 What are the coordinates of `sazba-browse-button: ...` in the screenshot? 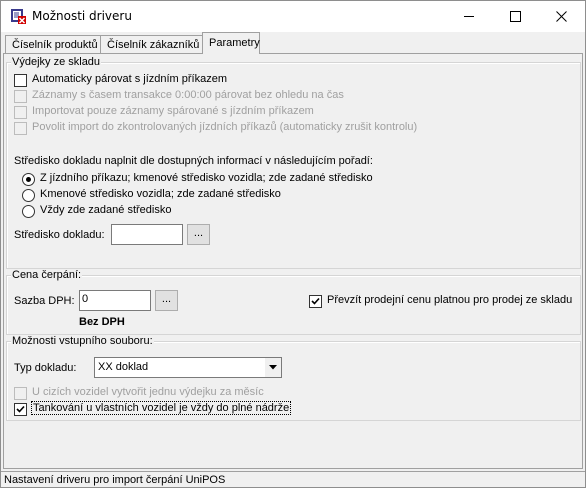 It's located at (166, 300).